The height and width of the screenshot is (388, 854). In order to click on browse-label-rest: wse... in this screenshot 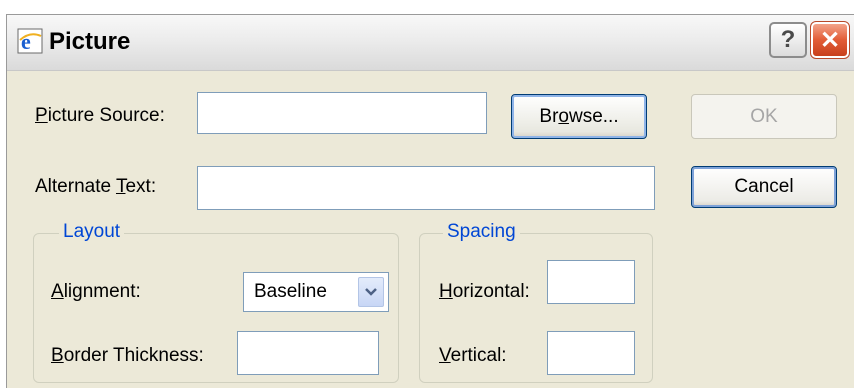, I will do `click(593, 116)`.